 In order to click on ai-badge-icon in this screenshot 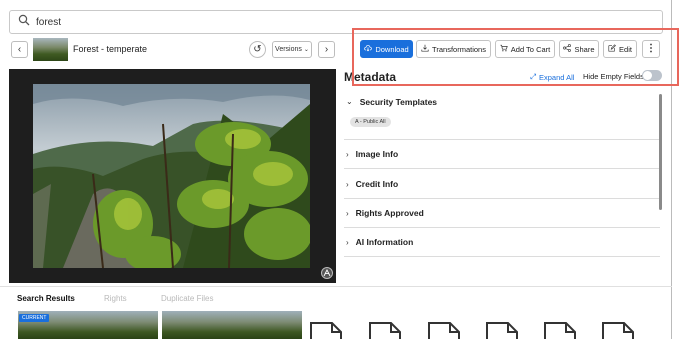, I will do `click(327, 273)`.